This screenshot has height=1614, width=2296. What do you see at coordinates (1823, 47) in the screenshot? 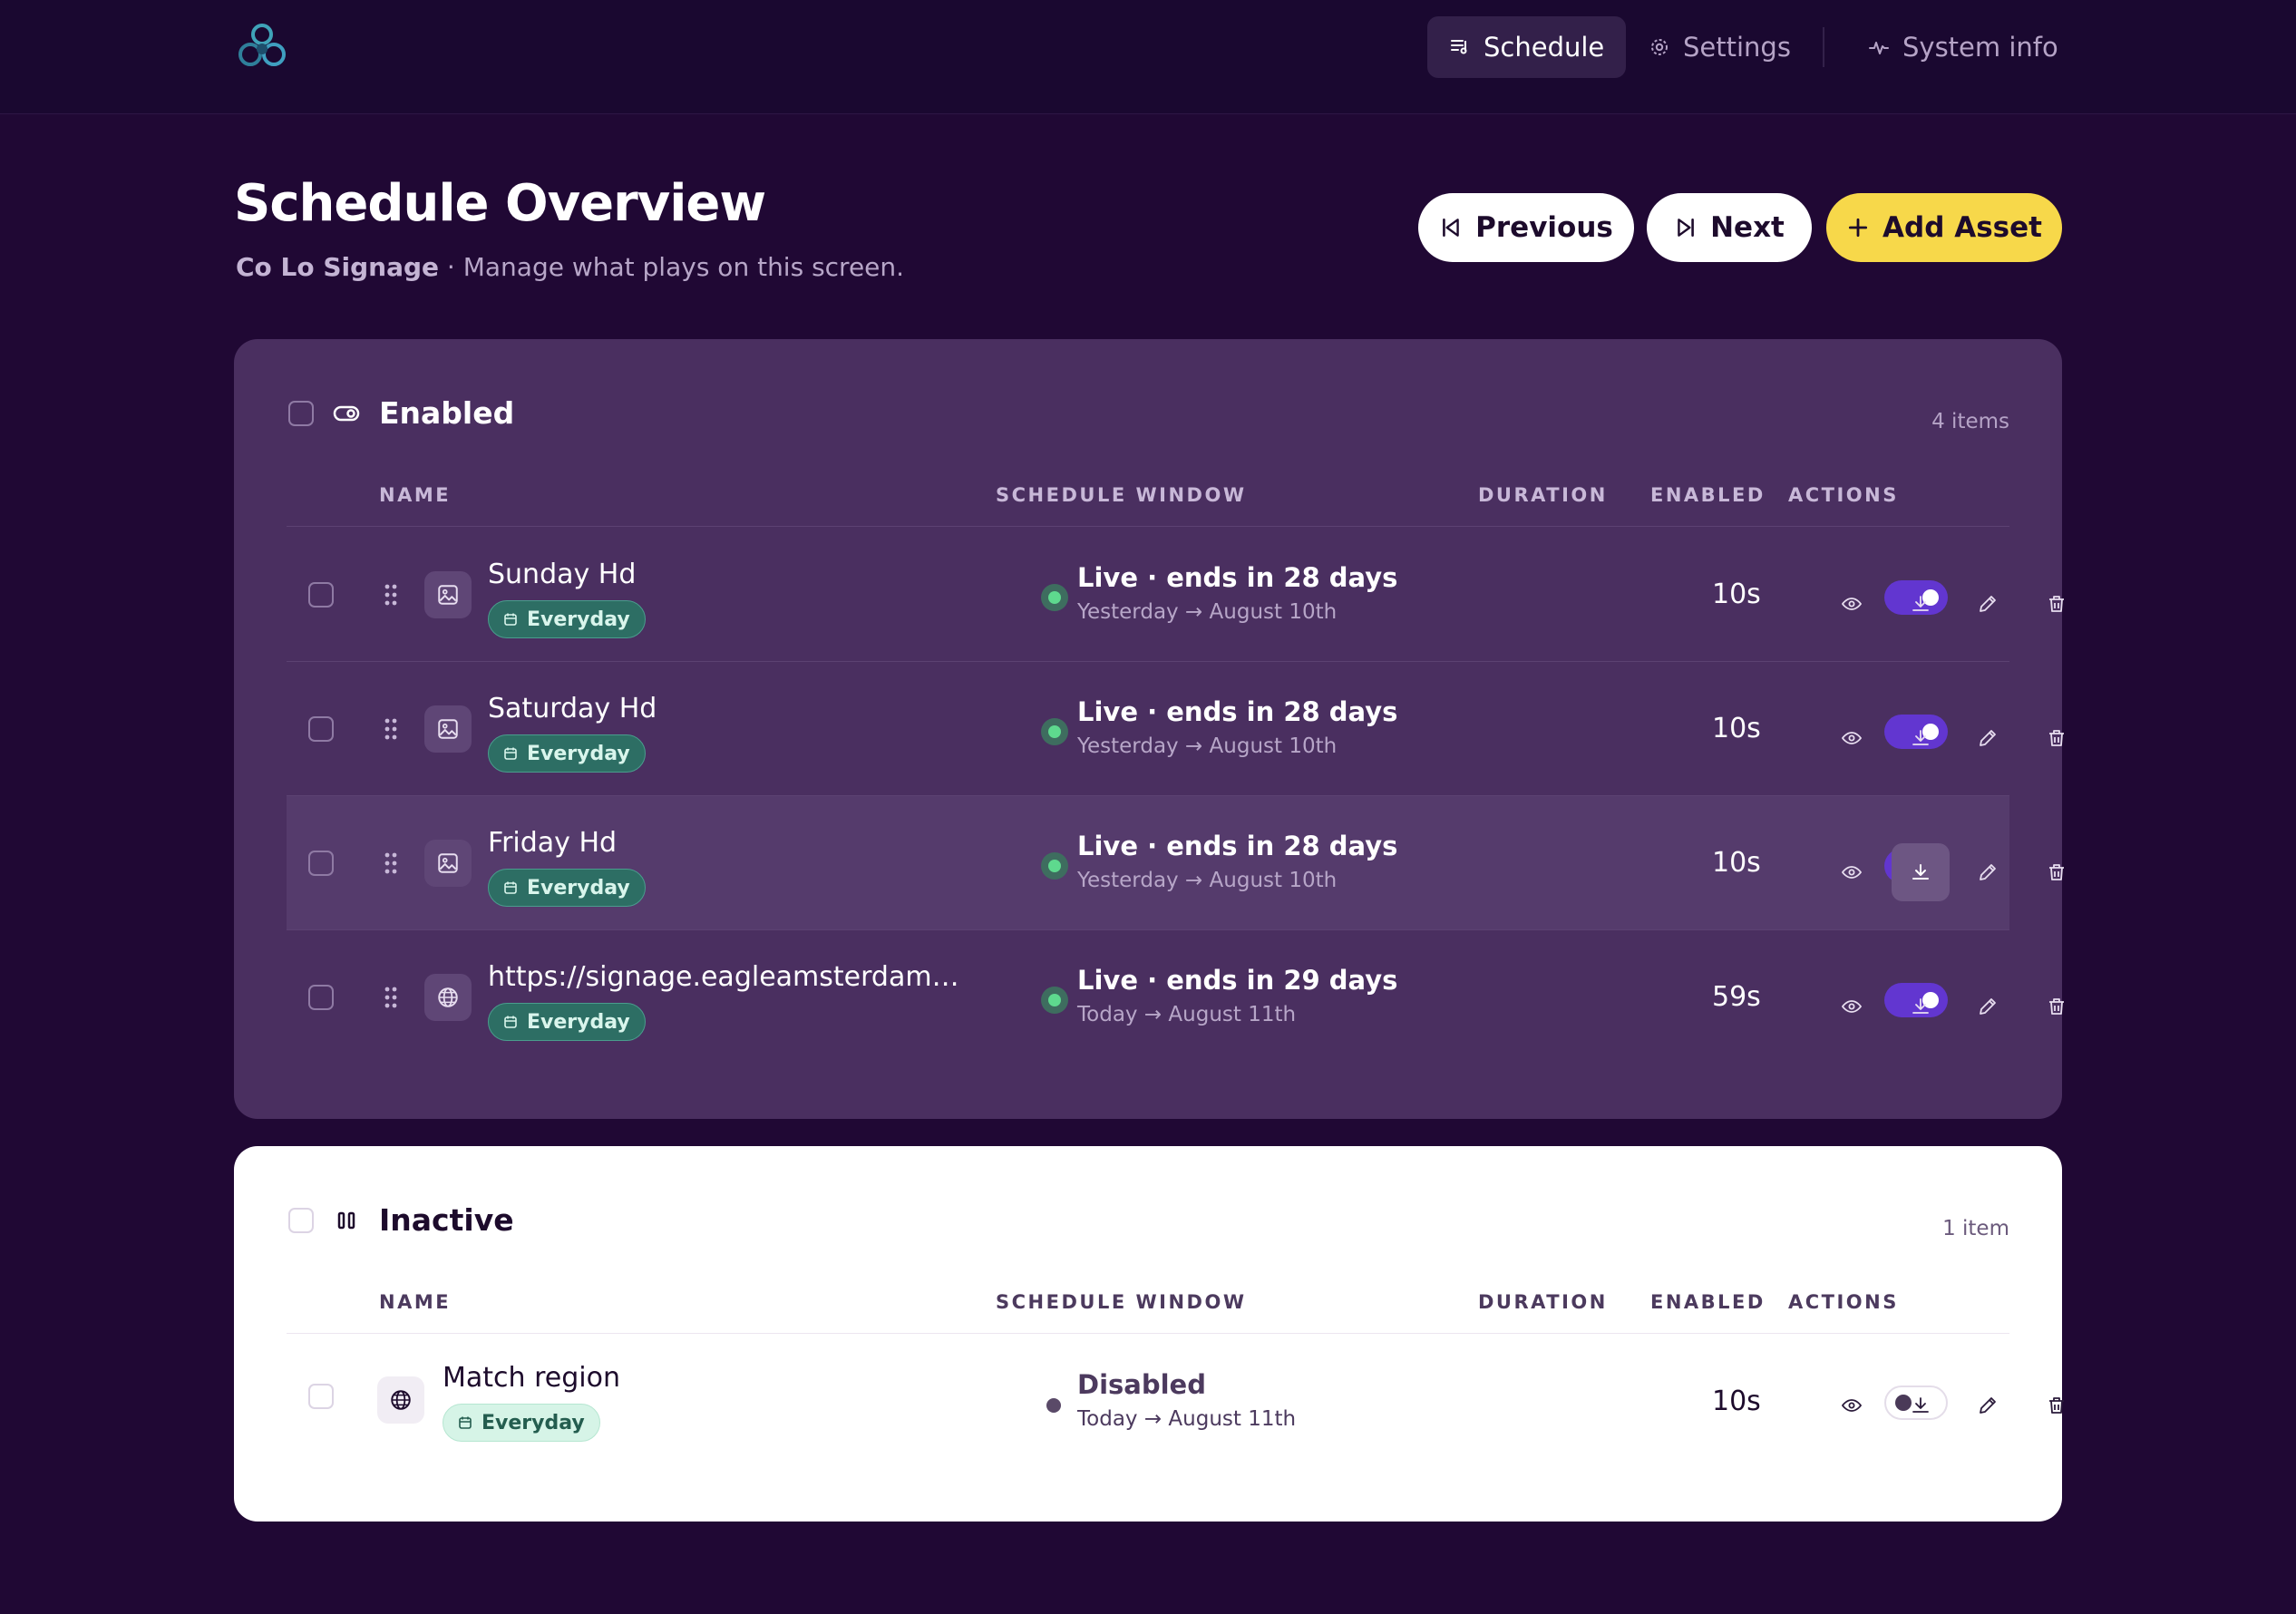
I see `nav-divider` at bounding box center [1823, 47].